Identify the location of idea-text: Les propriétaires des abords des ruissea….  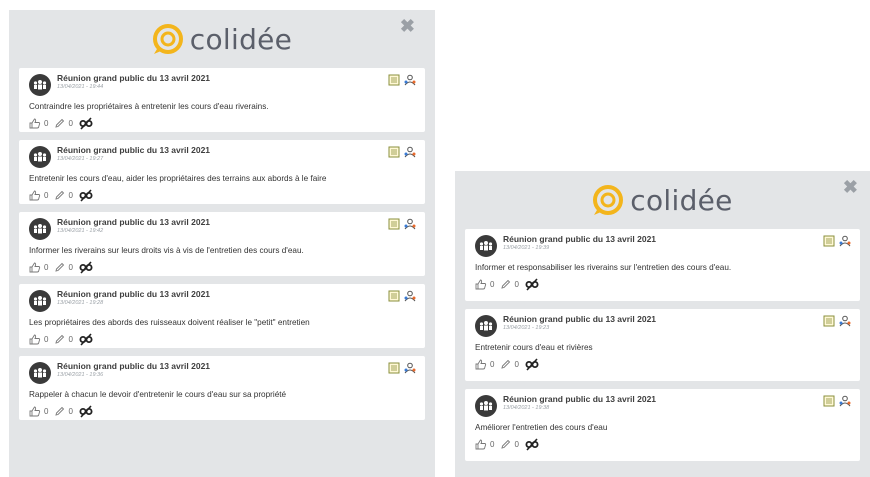
(169, 322).